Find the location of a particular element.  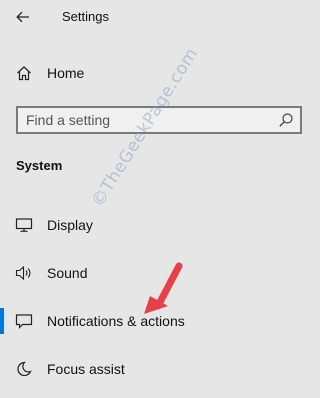

nav-item-focus-assist: Focus assist is located at coordinates (157, 369).